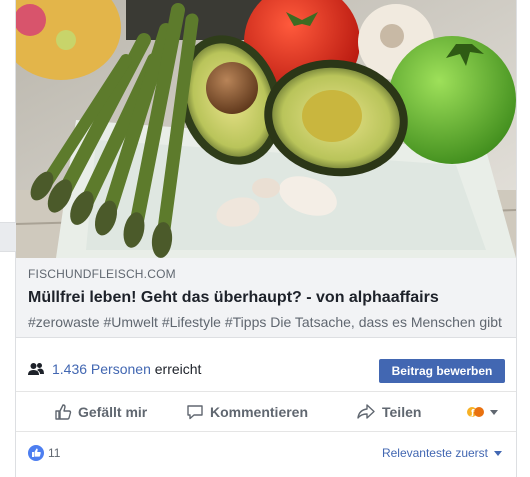  I want to click on reaction-picker: ƒ, so click(486, 412).